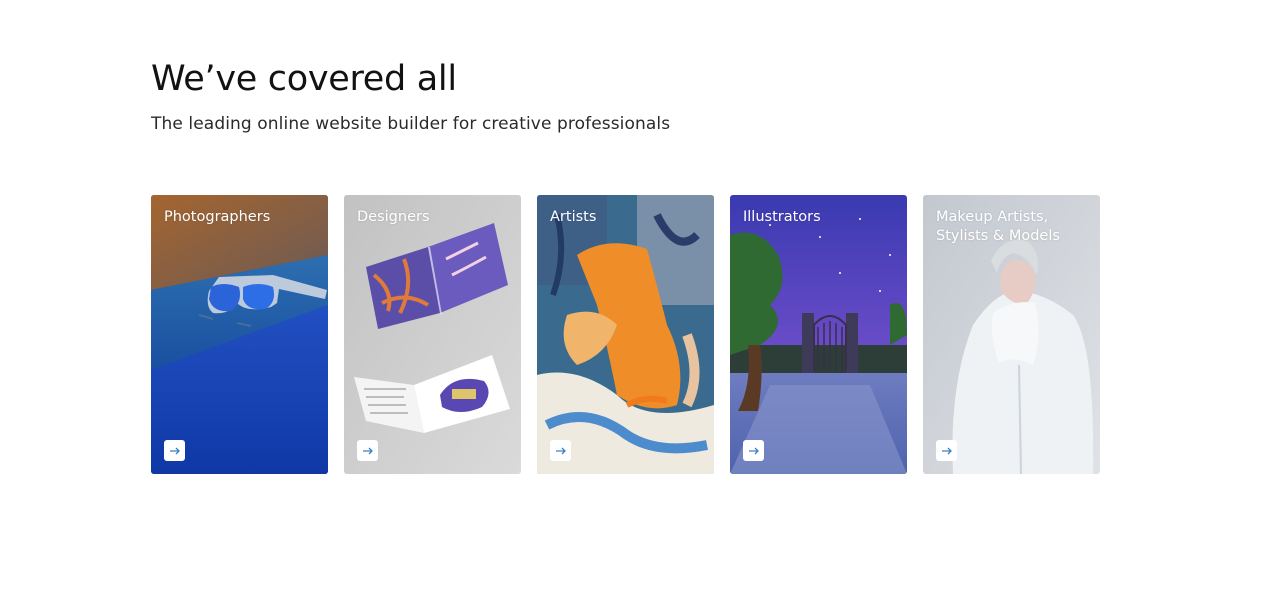 The width and height of the screenshot is (1280, 601). I want to click on card-artists: Artists, so click(625, 334).